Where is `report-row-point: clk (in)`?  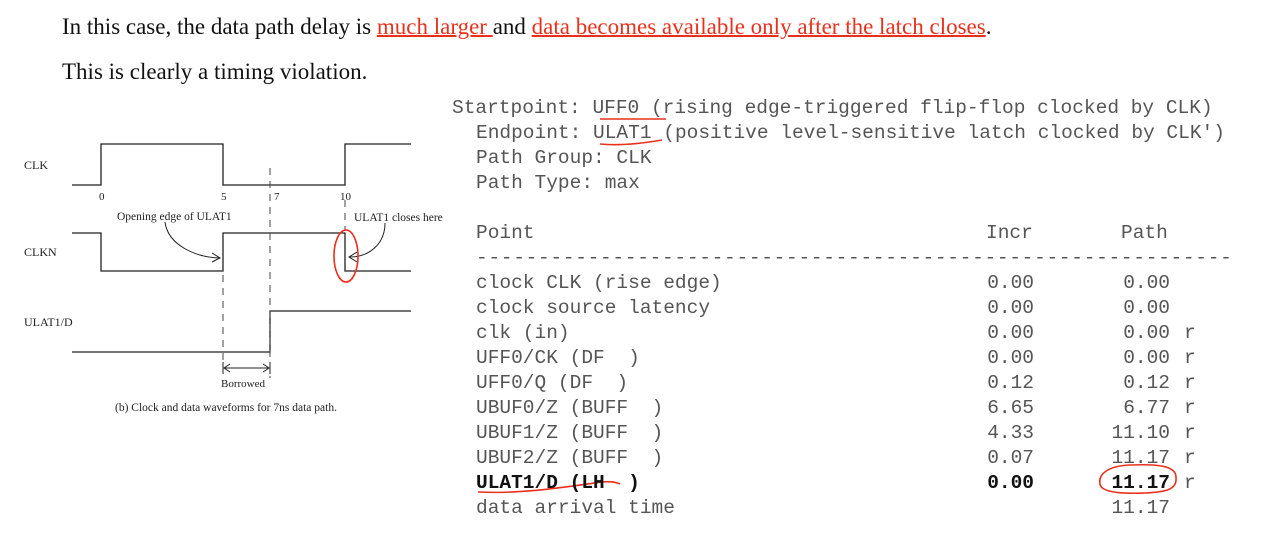 report-row-point: clk (in) is located at coordinates (523, 333).